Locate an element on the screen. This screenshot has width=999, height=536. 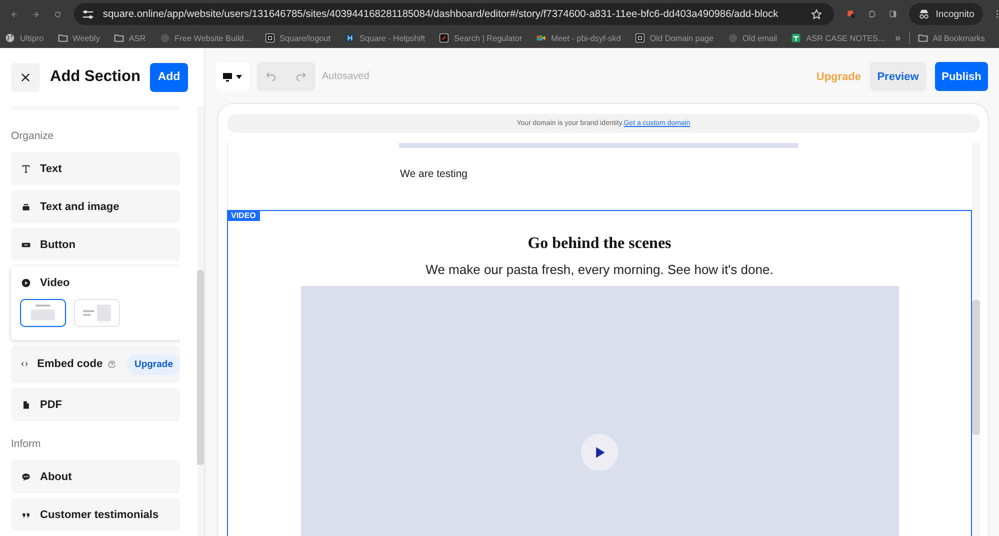
preview-button: Preview is located at coordinates (898, 76).